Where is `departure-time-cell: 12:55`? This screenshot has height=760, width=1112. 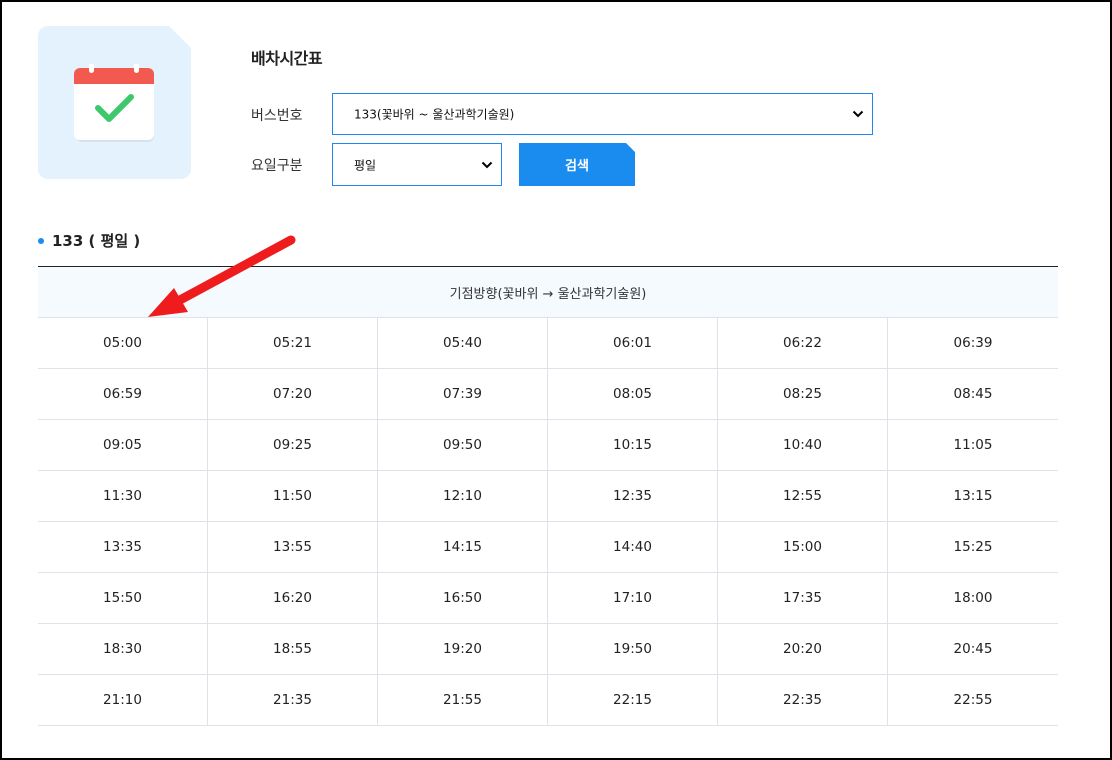
departure-time-cell: 12:55 is located at coordinates (803, 496).